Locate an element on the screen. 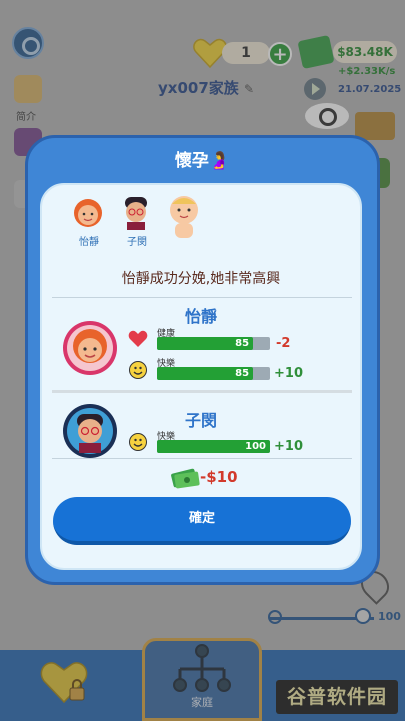  happiness-value: 85 is located at coordinates (242, 373).